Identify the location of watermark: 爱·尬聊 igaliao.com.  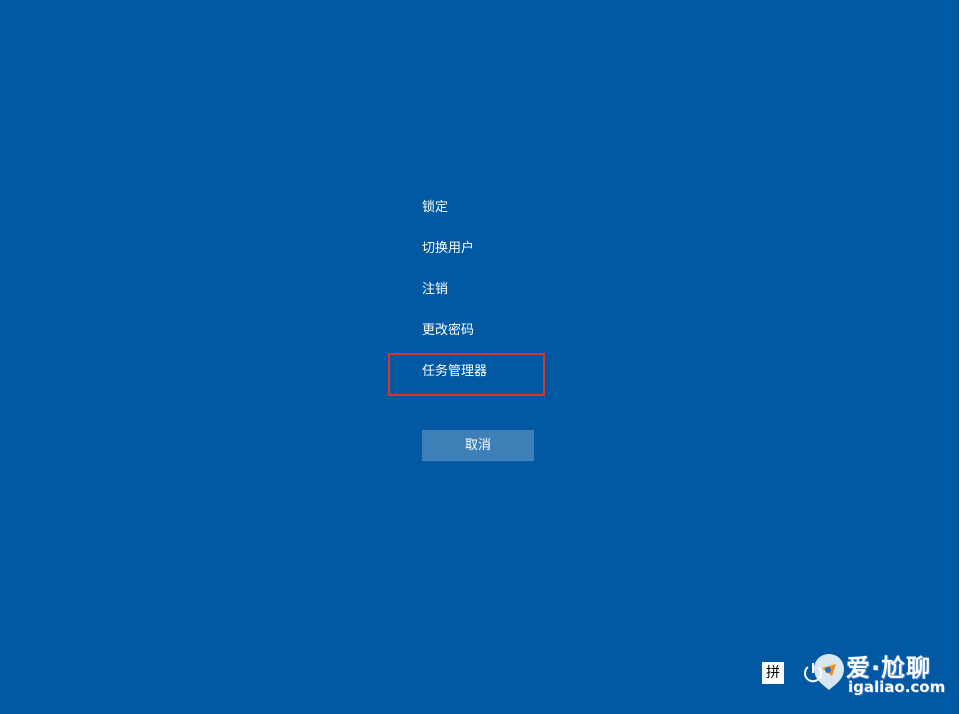
(883, 675).